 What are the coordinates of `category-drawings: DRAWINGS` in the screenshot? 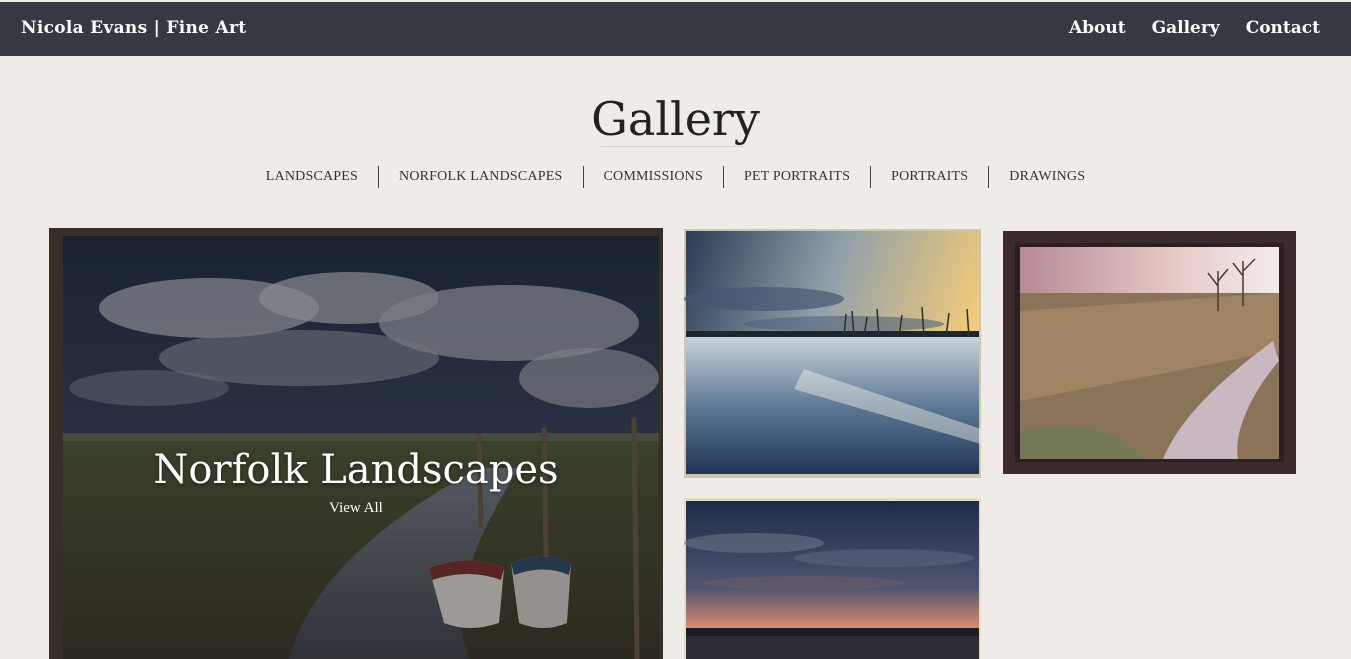 It's located at (1047, 177).